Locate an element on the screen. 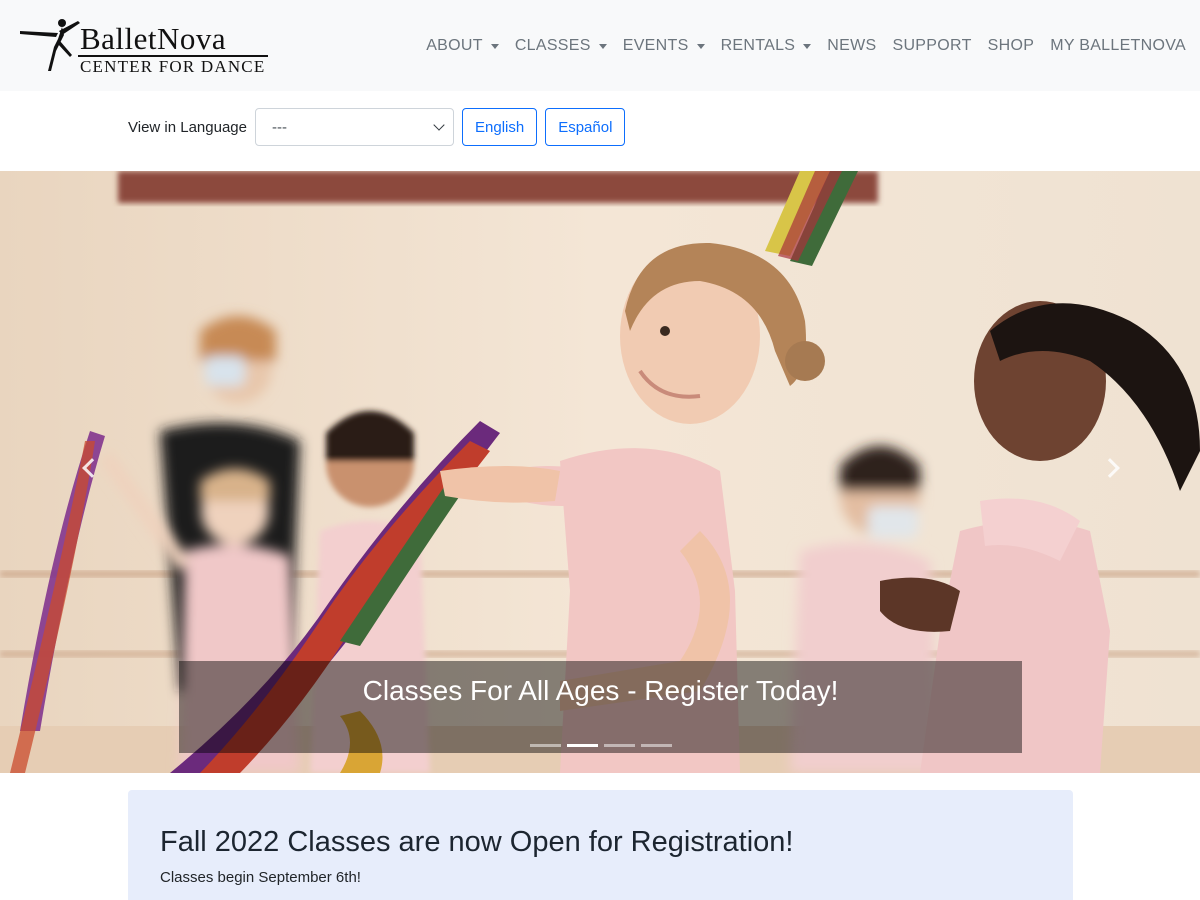 The width and height of the screenshot is (1200, 900). language-label: View in Language is located at coordinates (187, 127).